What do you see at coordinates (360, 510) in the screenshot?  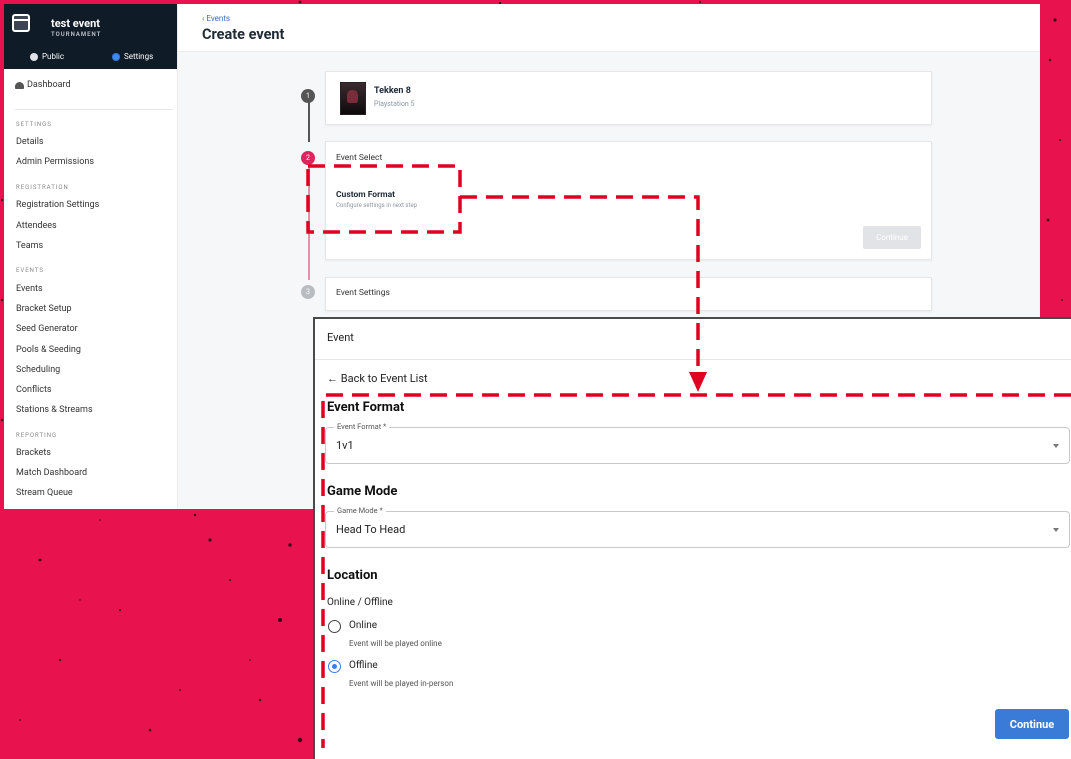 I see `field-label: Game Mode *` at bounding box center [360, 510].